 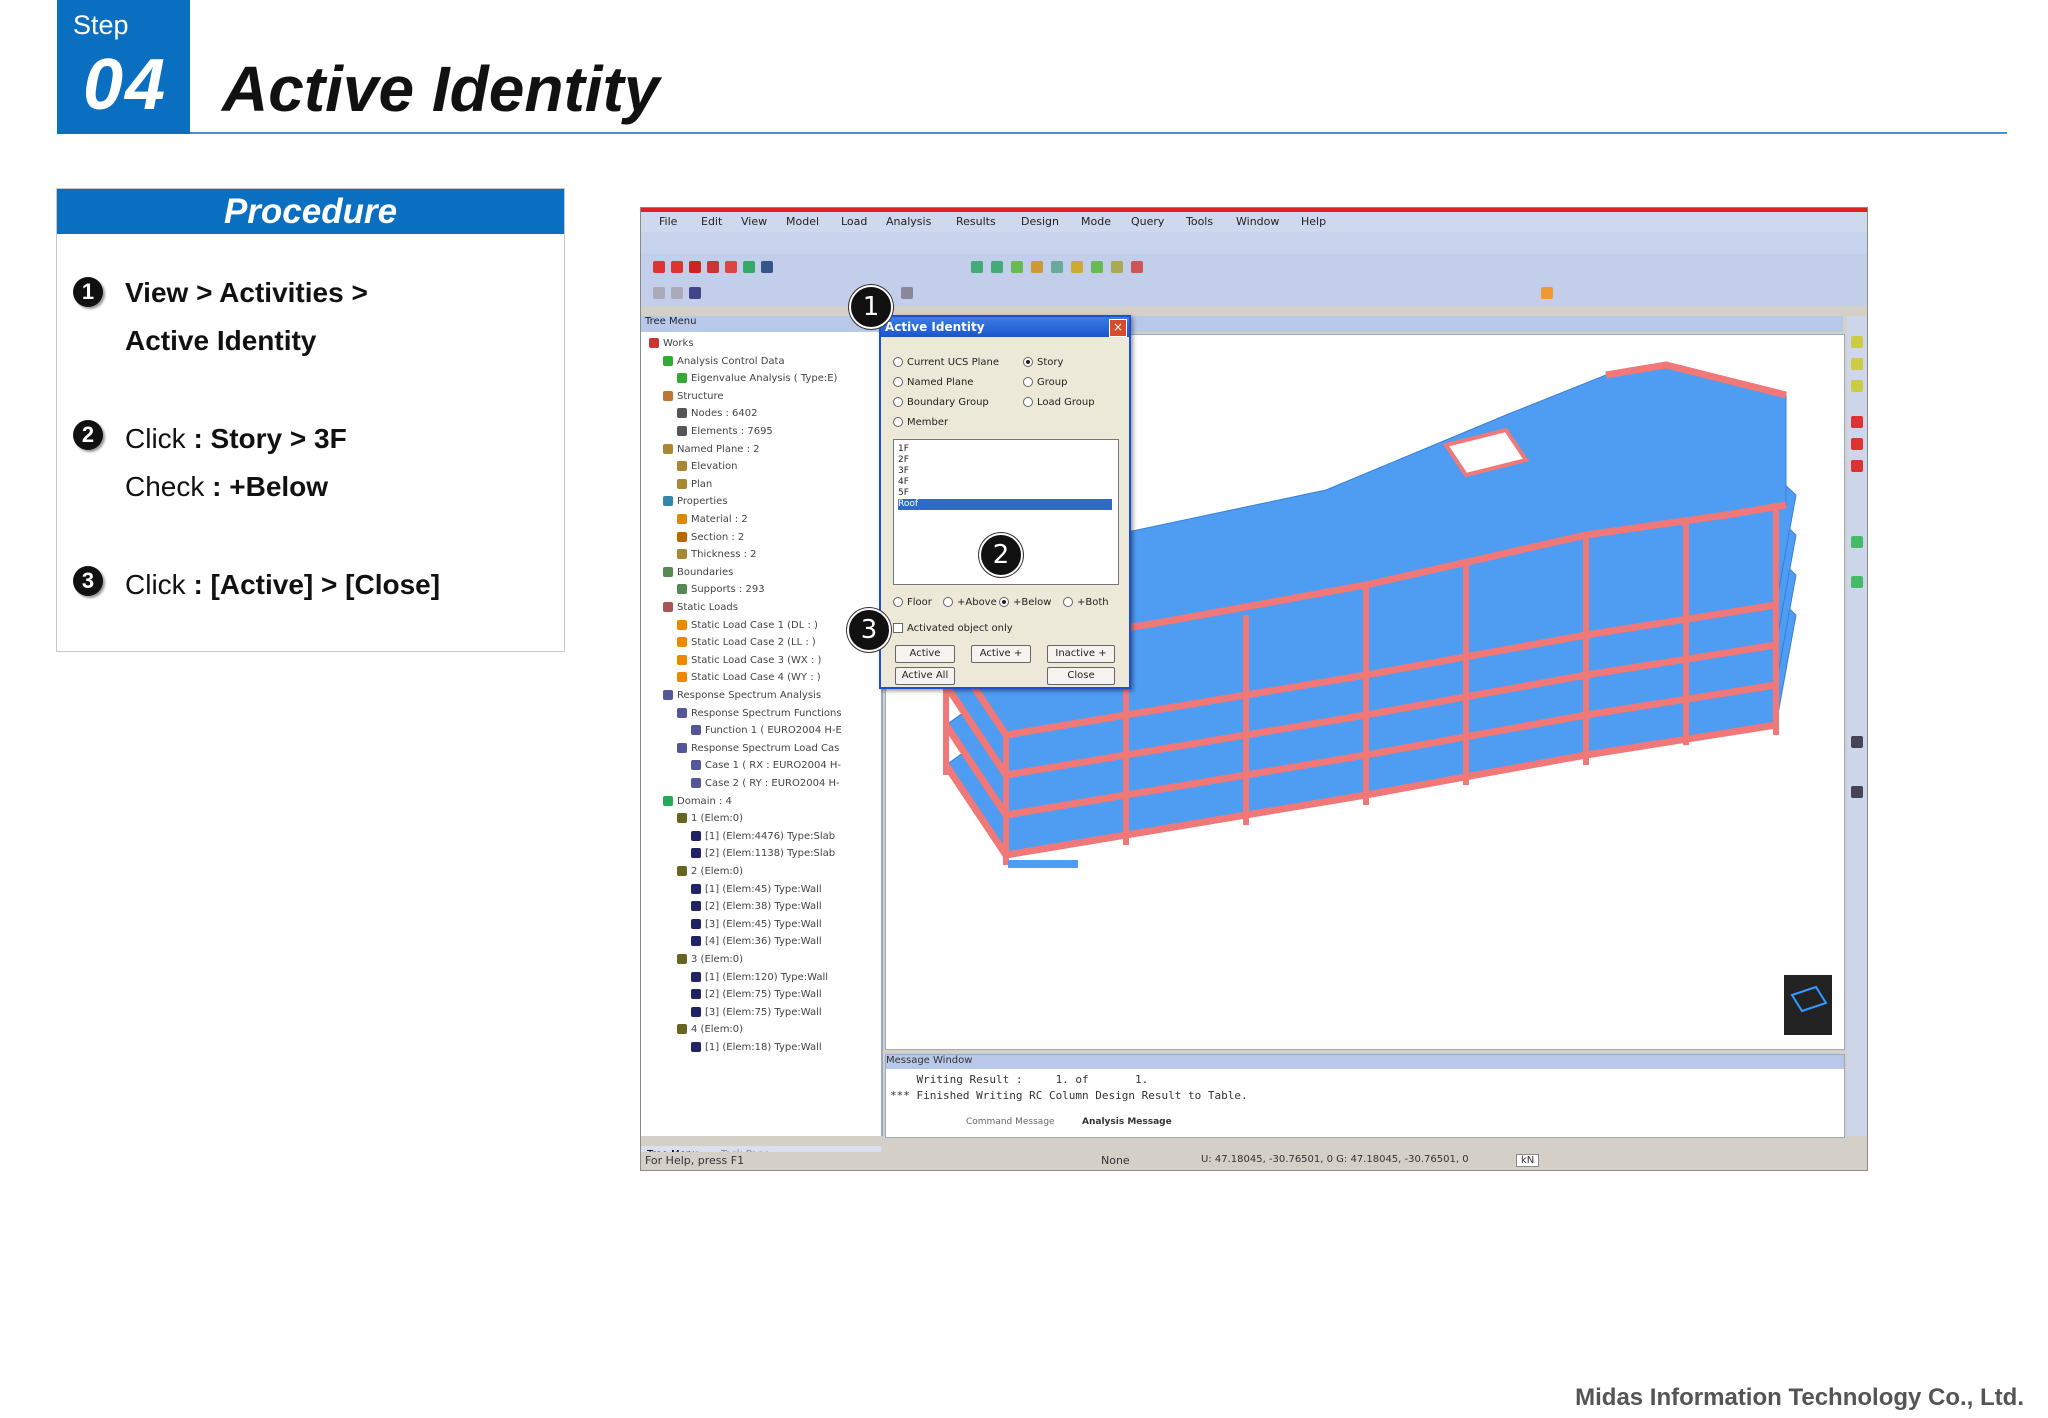 I want to click on tree-item: Response Spectrum Load Cas, so click(x=740, y=749).